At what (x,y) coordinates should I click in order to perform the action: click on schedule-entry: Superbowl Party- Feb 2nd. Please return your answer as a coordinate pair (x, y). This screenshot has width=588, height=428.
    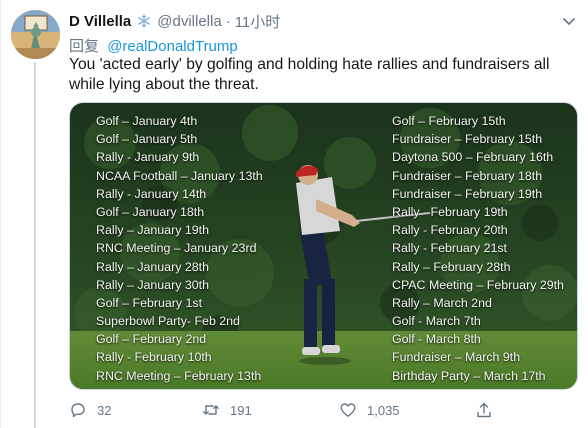
    Looking at the image, I should click on (168, 321).